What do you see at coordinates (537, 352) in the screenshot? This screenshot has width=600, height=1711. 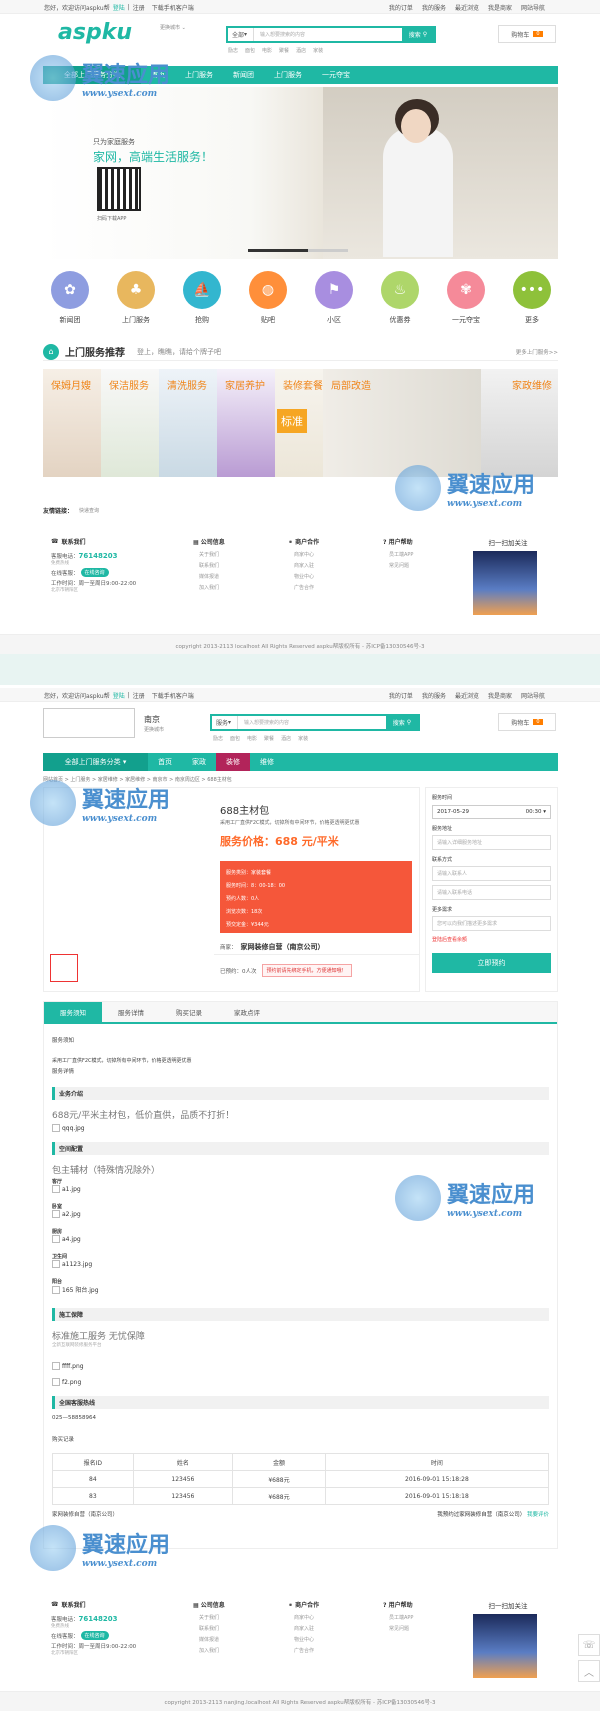 I see `more-services-link: 更多上门服务>>` at bounding box center [537, 352].